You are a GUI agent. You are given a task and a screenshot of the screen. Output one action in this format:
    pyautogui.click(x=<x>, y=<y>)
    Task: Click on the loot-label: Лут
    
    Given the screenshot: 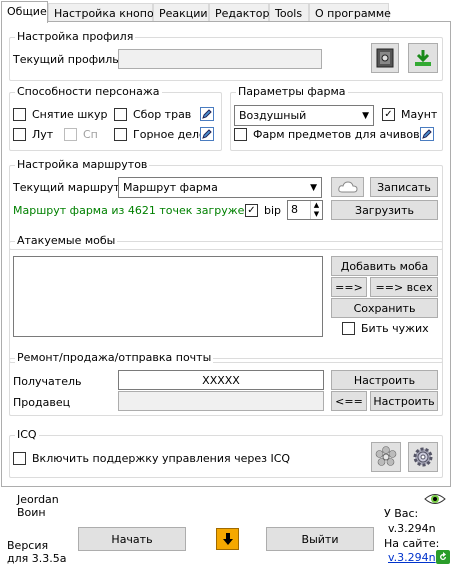 What is the action you would take?
    pyautogui.click(x=43, y=134)
    